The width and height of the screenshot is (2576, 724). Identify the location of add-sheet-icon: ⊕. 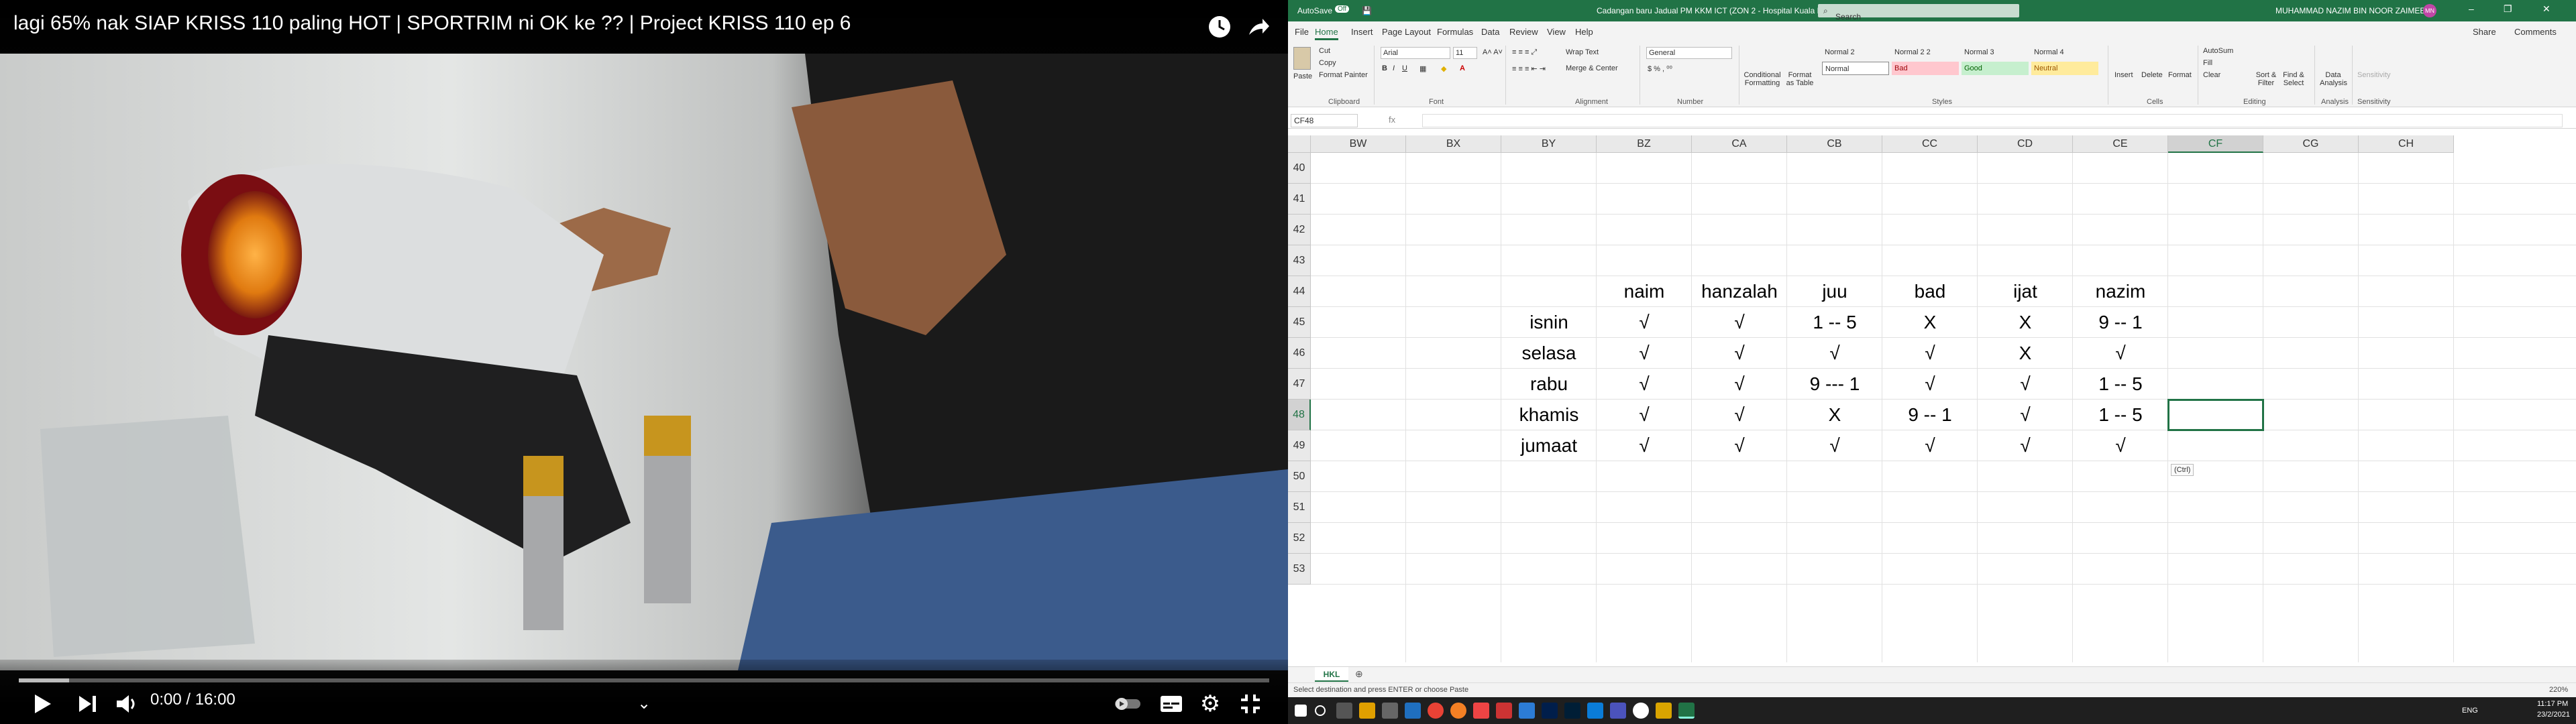
(1359, 674).